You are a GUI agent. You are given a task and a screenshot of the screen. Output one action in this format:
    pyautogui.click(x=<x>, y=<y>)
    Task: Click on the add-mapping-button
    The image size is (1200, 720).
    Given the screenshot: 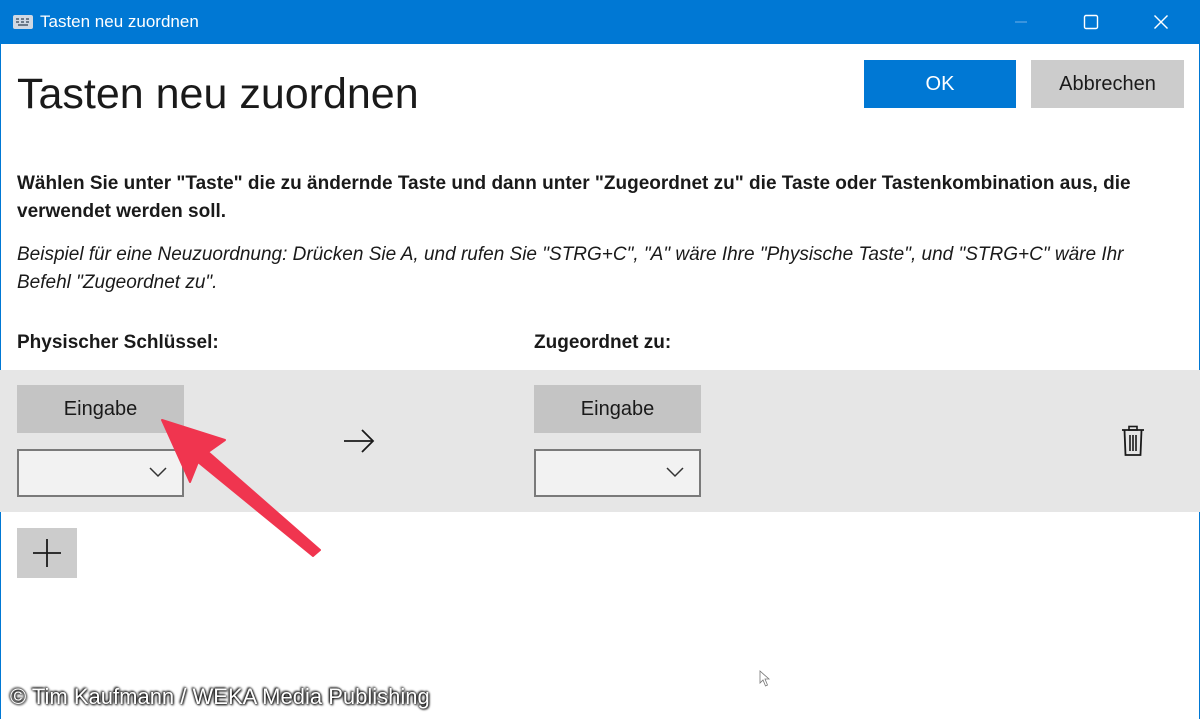 What is the action you would take?
    pyautogui.click(x=47, y=553)
    